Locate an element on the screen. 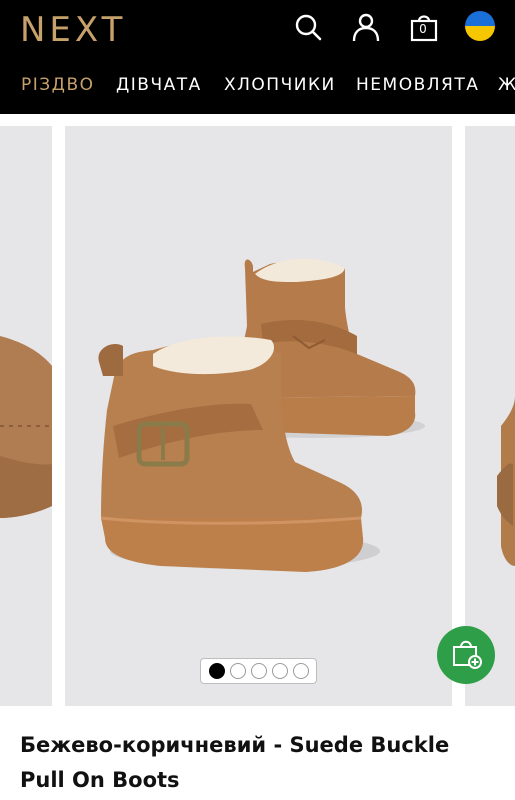 The image size is (515, 800). bag-count: 0 is located at coordinates (423, 29).